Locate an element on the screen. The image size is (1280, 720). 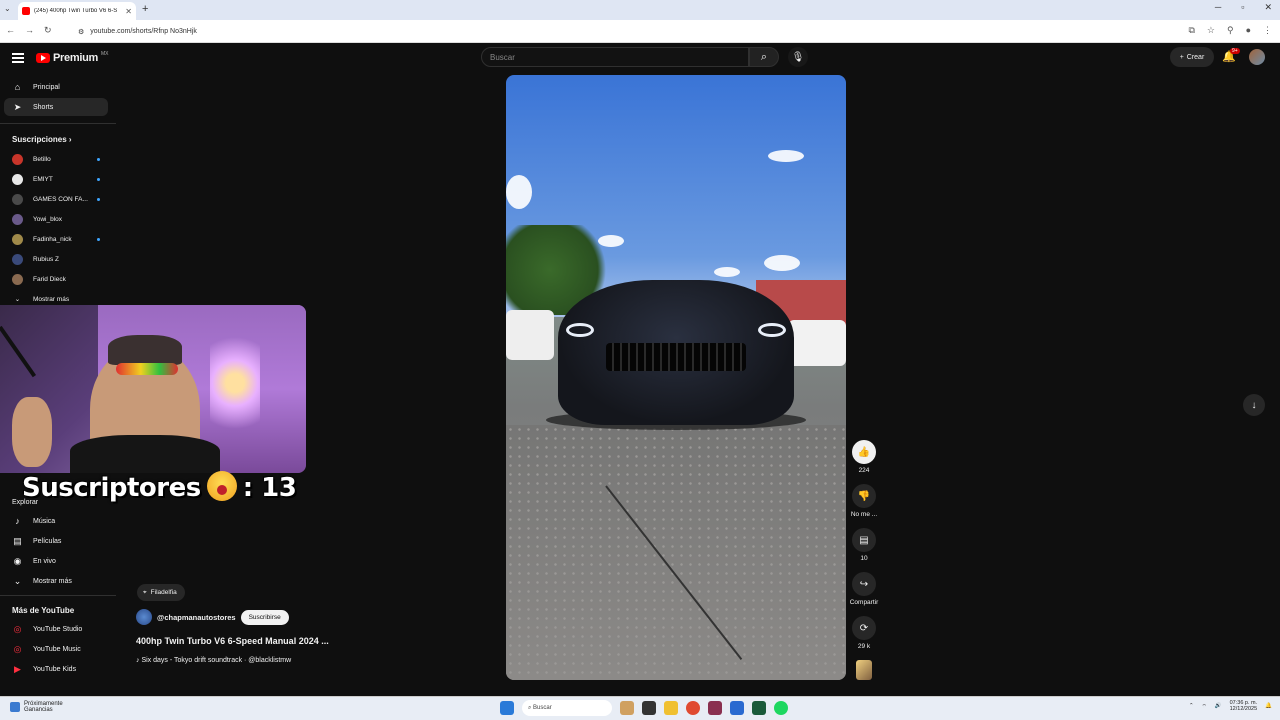
sidebar-subscription-item: Yowi_blox is located at coordinates (56, 219).